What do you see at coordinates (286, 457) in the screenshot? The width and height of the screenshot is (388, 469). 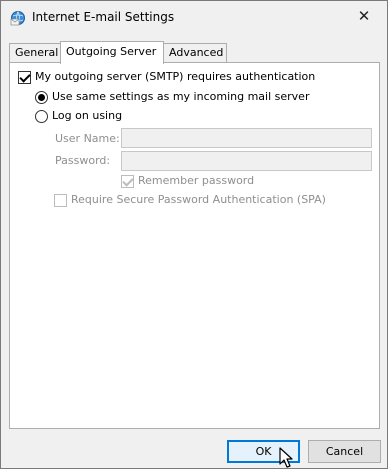 I see `mouse-pointer-icon` at bounding box center [286, 457].